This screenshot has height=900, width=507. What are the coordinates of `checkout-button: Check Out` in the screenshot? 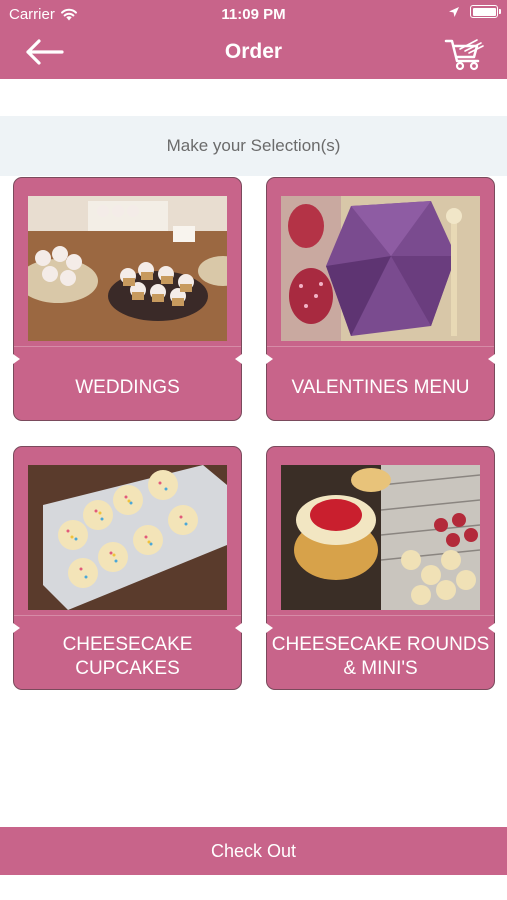 It's located at (253, 851).